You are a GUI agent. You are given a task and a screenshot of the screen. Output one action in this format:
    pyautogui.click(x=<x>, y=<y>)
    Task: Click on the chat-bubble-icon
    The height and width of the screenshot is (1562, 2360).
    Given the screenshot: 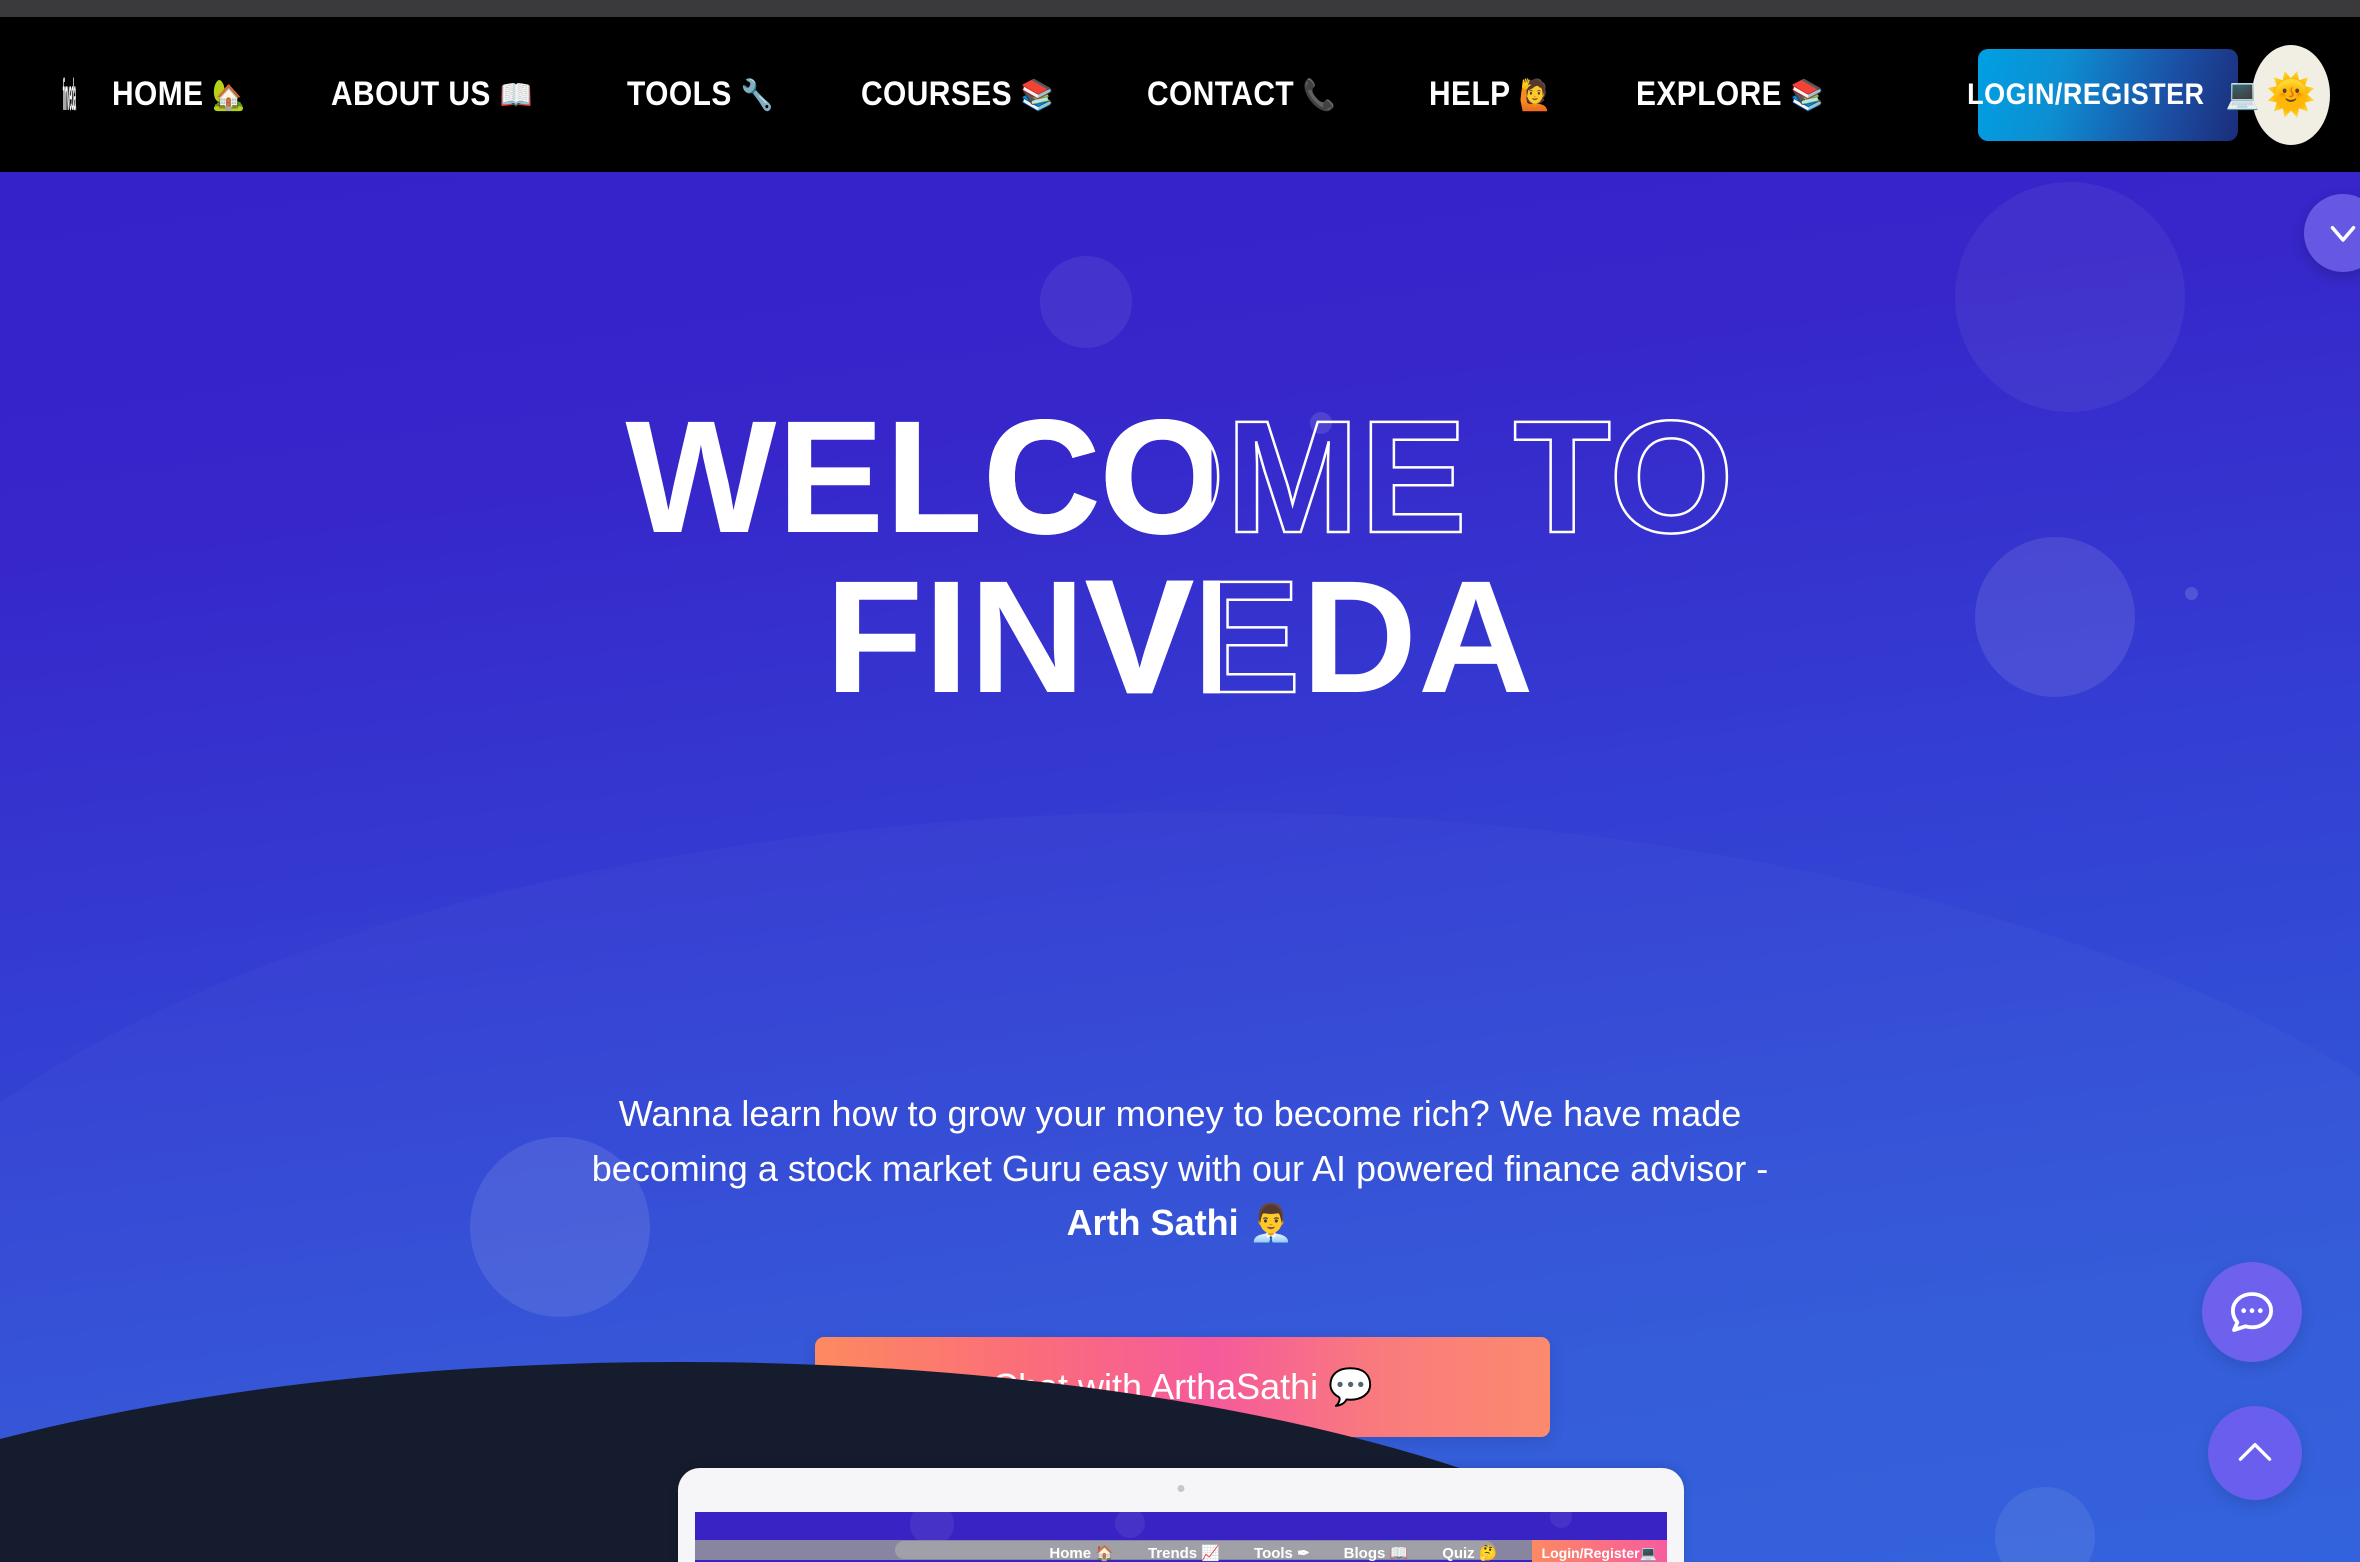 What is the action you would take?
    pyautogui.click(x=2252, y=1312)
    